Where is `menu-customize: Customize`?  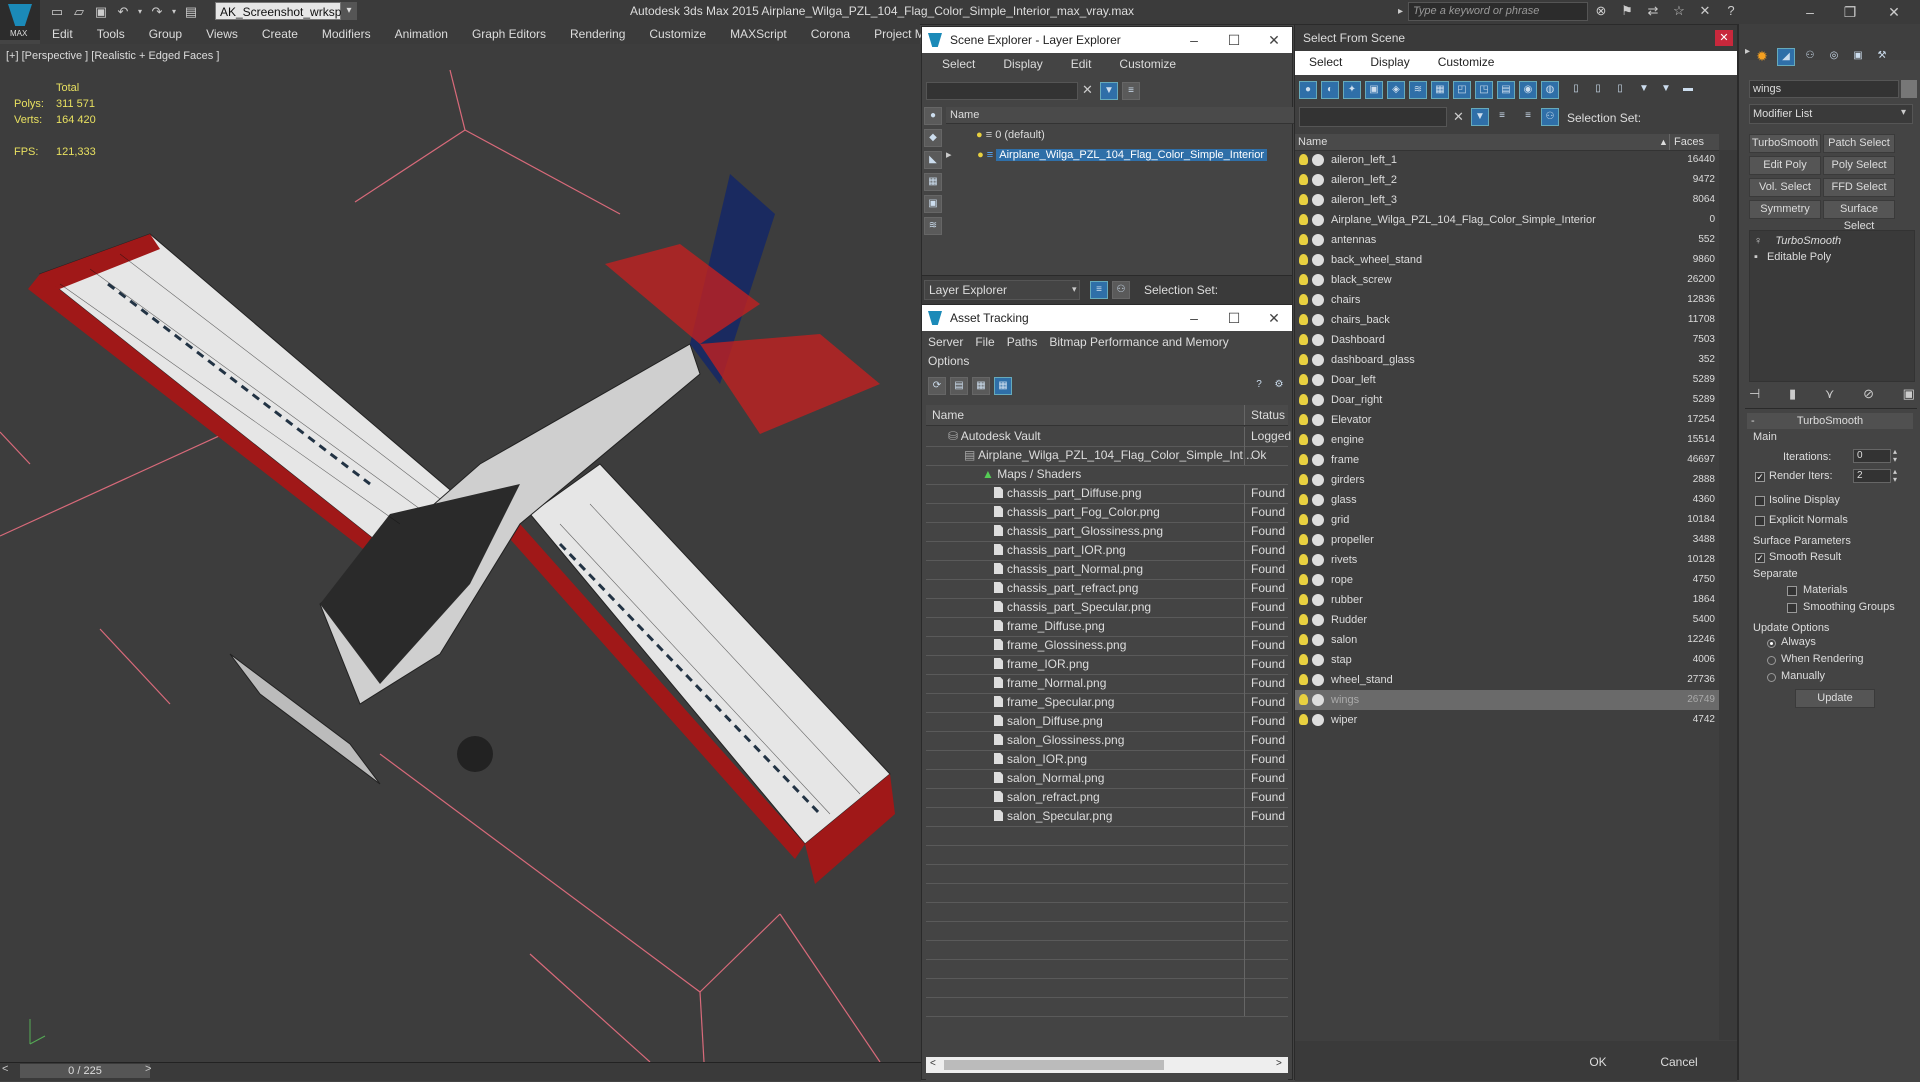 menu-customize: Customize is located at coordinates (677, 34).